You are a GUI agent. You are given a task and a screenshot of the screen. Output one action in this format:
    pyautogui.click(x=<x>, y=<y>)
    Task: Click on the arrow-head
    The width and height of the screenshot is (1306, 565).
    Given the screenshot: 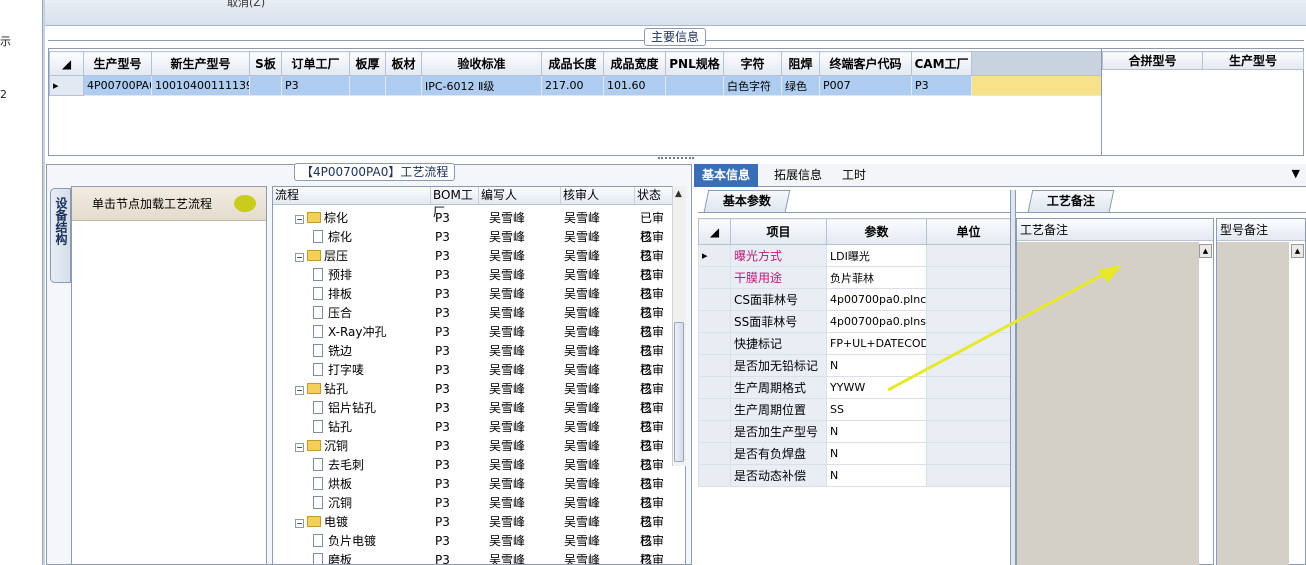 What is the action you would take?
    pyautogui.click(x=1110, y=274)
    